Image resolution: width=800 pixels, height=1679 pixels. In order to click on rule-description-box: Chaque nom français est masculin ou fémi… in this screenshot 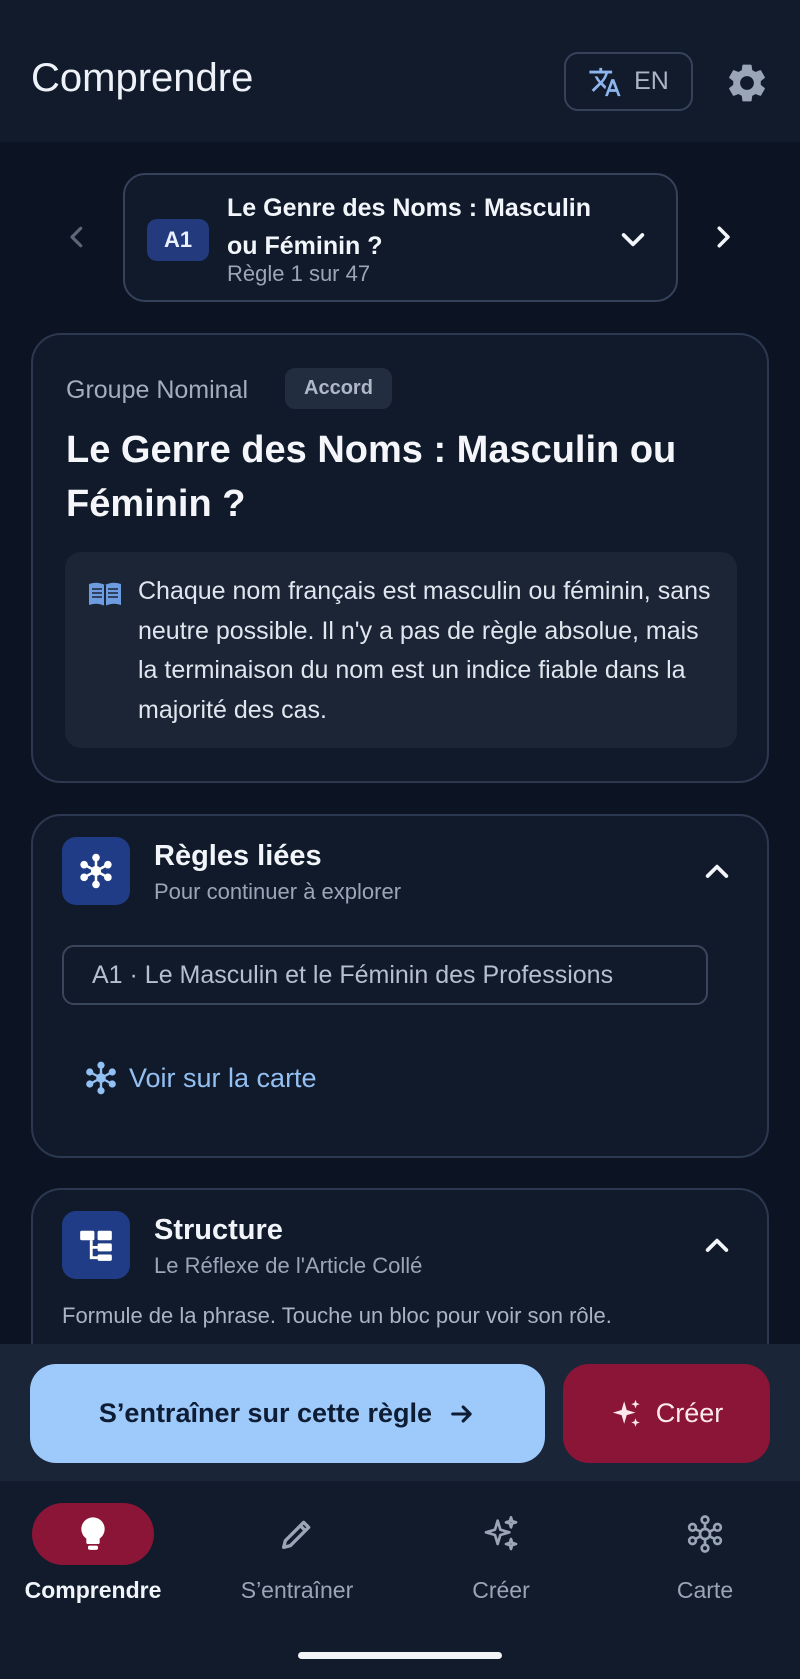, I will do `click(401, 650)`.